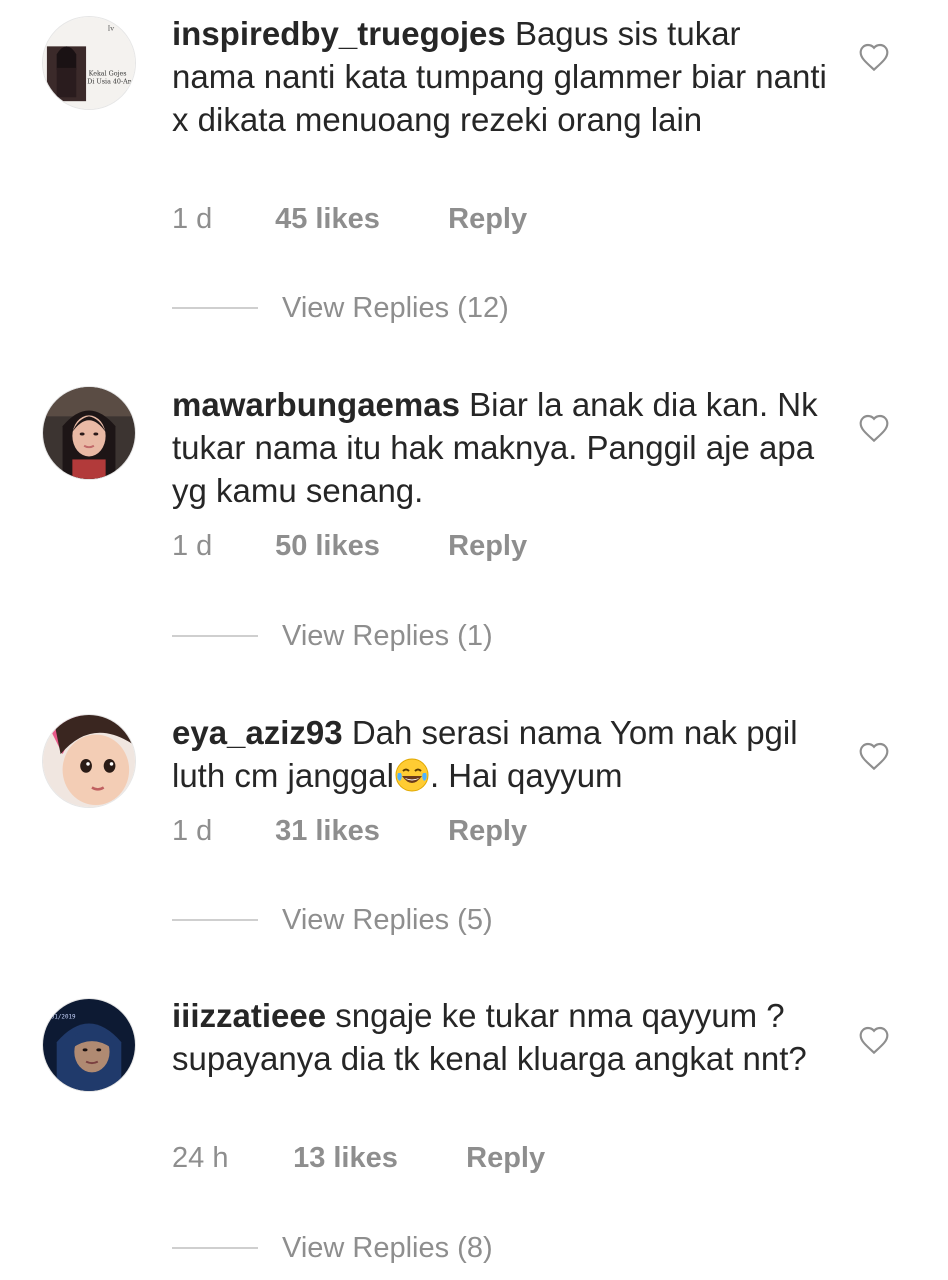 Image resolution: width=948 pixels, height=1280 pixels. What do you see at coordinates (387, 1248) in the screenshot?
I see `view-replies-label: View Replies (8)` at bounding box center [387, 1248].